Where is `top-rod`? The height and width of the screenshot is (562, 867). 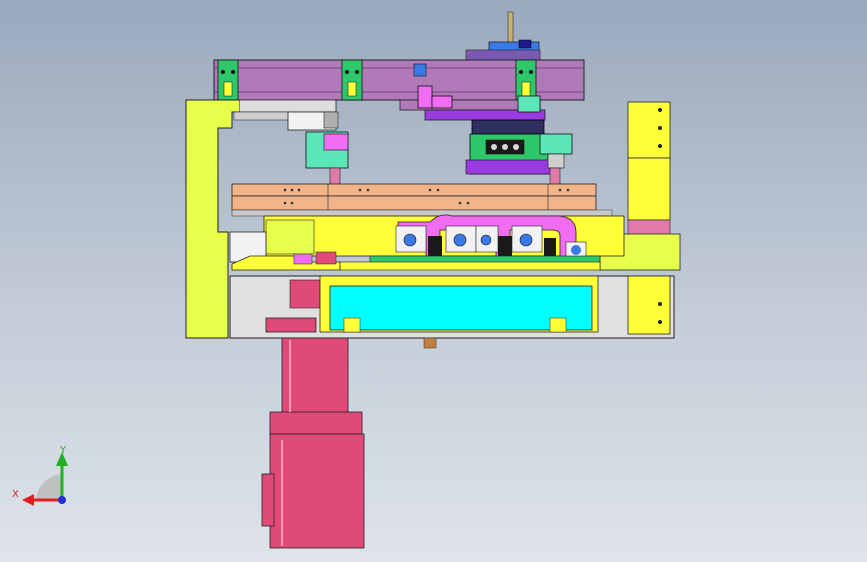 top-rod is located at coordinates (510, 29).